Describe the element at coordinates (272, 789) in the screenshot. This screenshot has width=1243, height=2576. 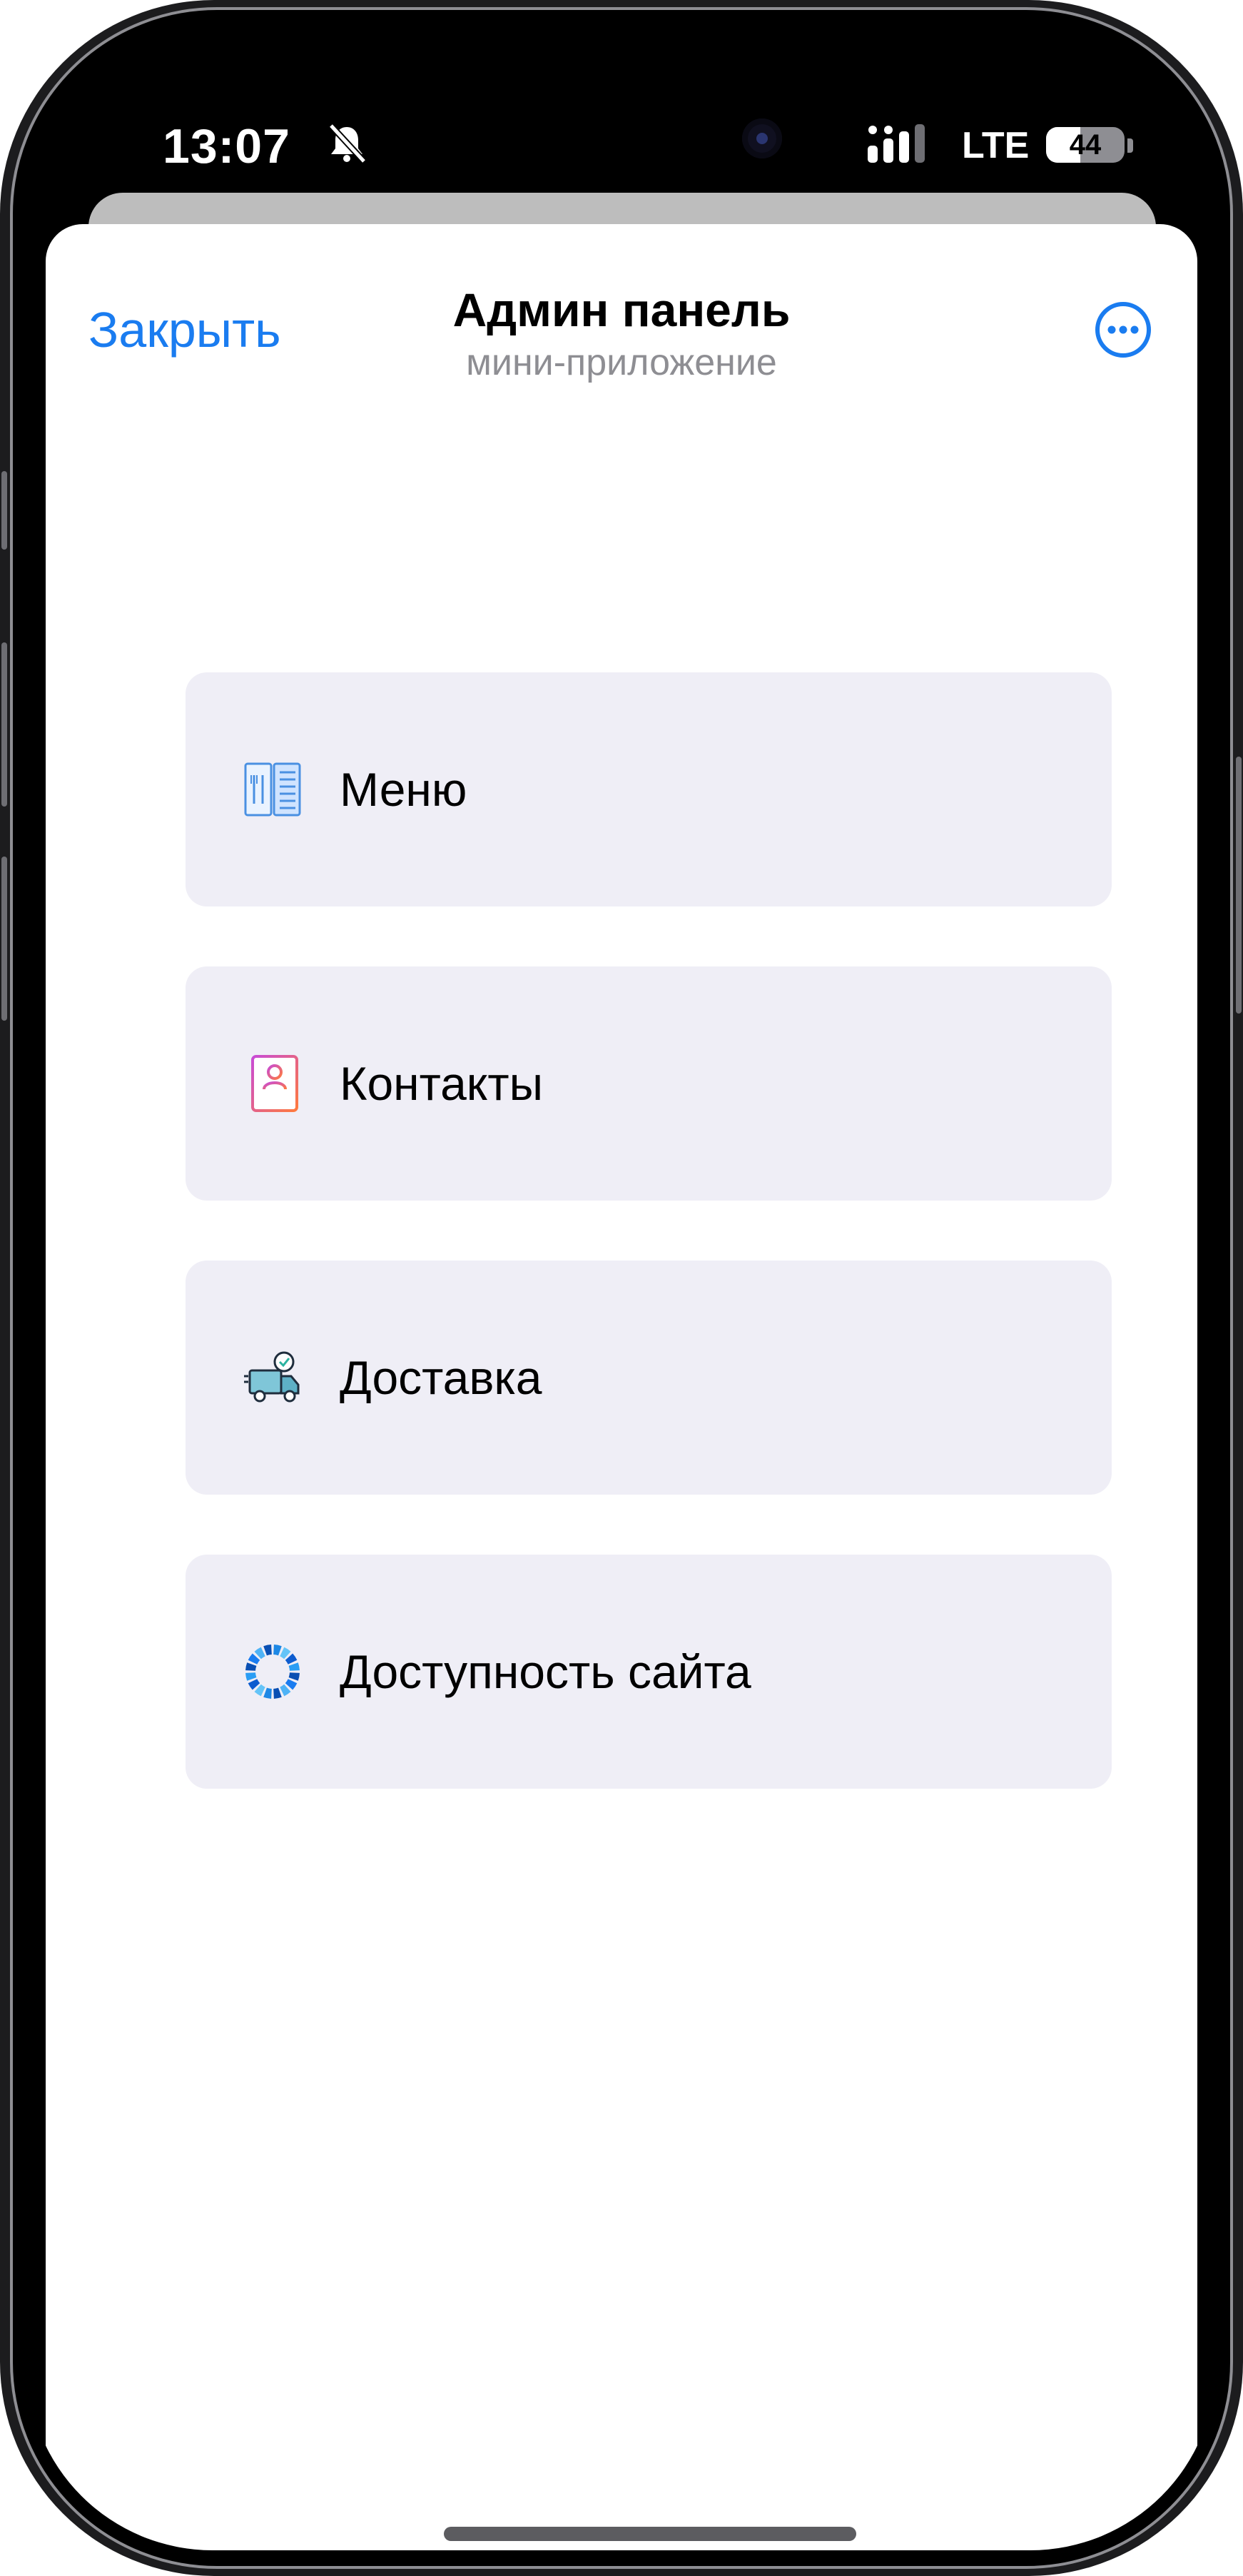
I see `restaurant-menu-icon` at that location.